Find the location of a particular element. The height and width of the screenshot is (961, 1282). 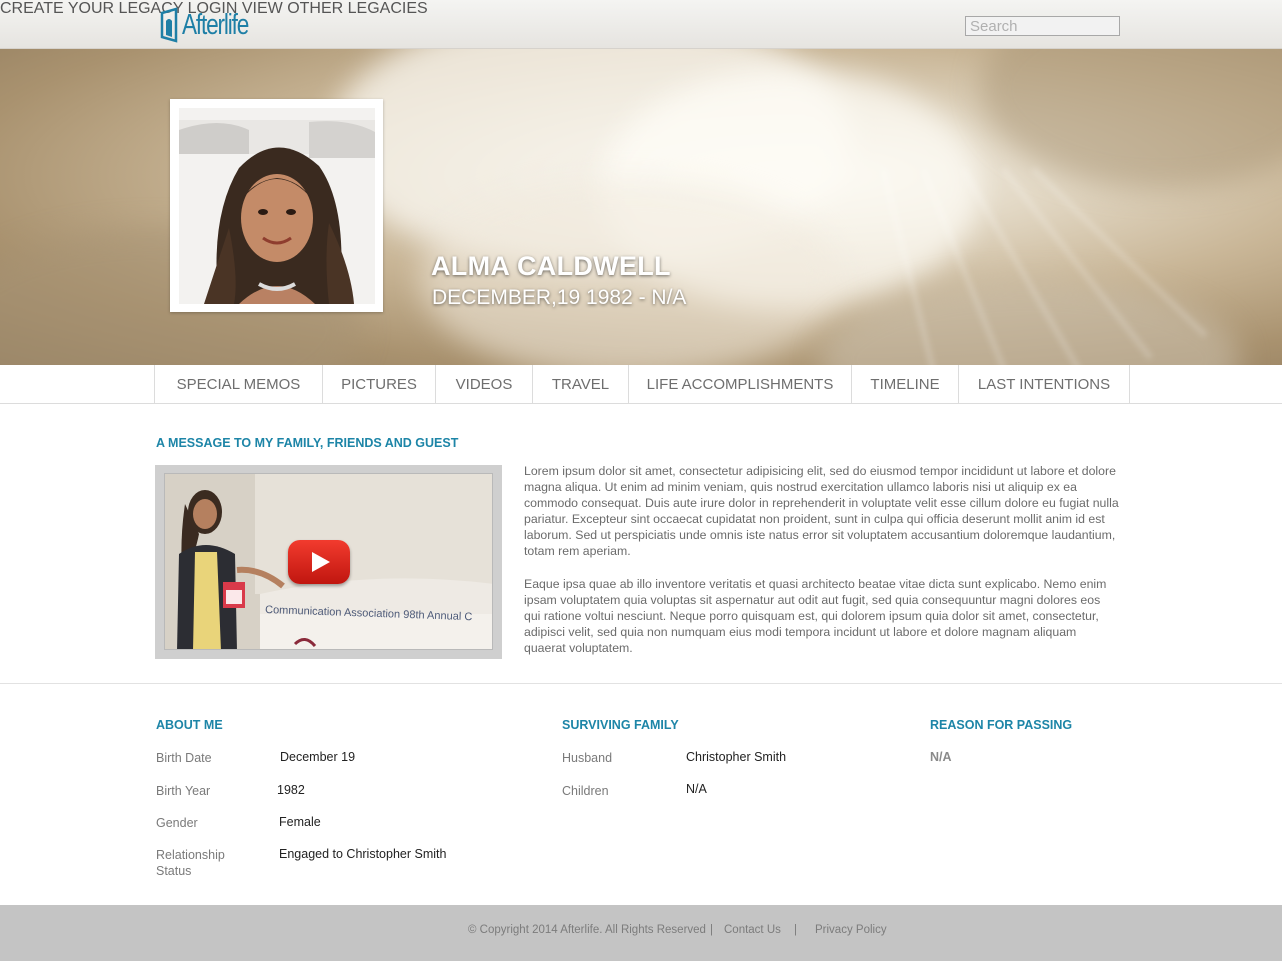

children-value: N/A is located at coordinates (696, 789).